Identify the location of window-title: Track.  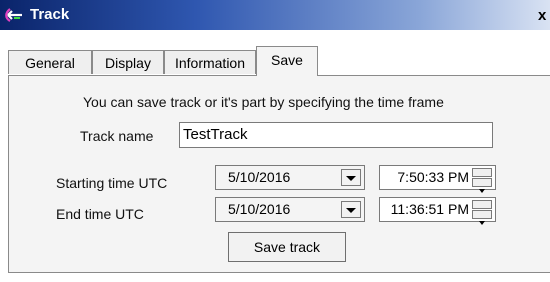
(50, 14).